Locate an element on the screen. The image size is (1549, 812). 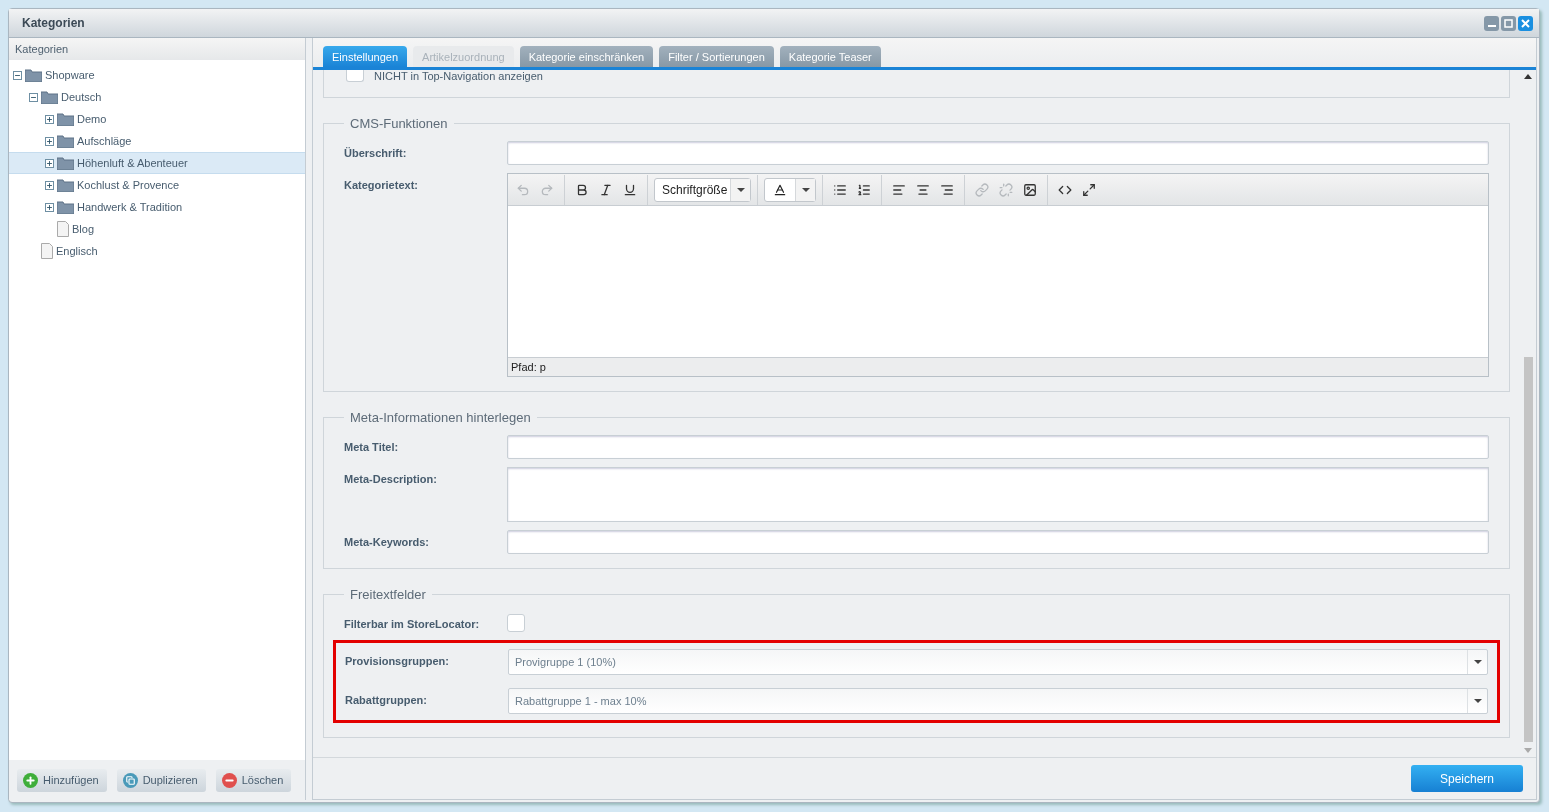
field-label: Meta Titel: is located at coordinates (372, 446).